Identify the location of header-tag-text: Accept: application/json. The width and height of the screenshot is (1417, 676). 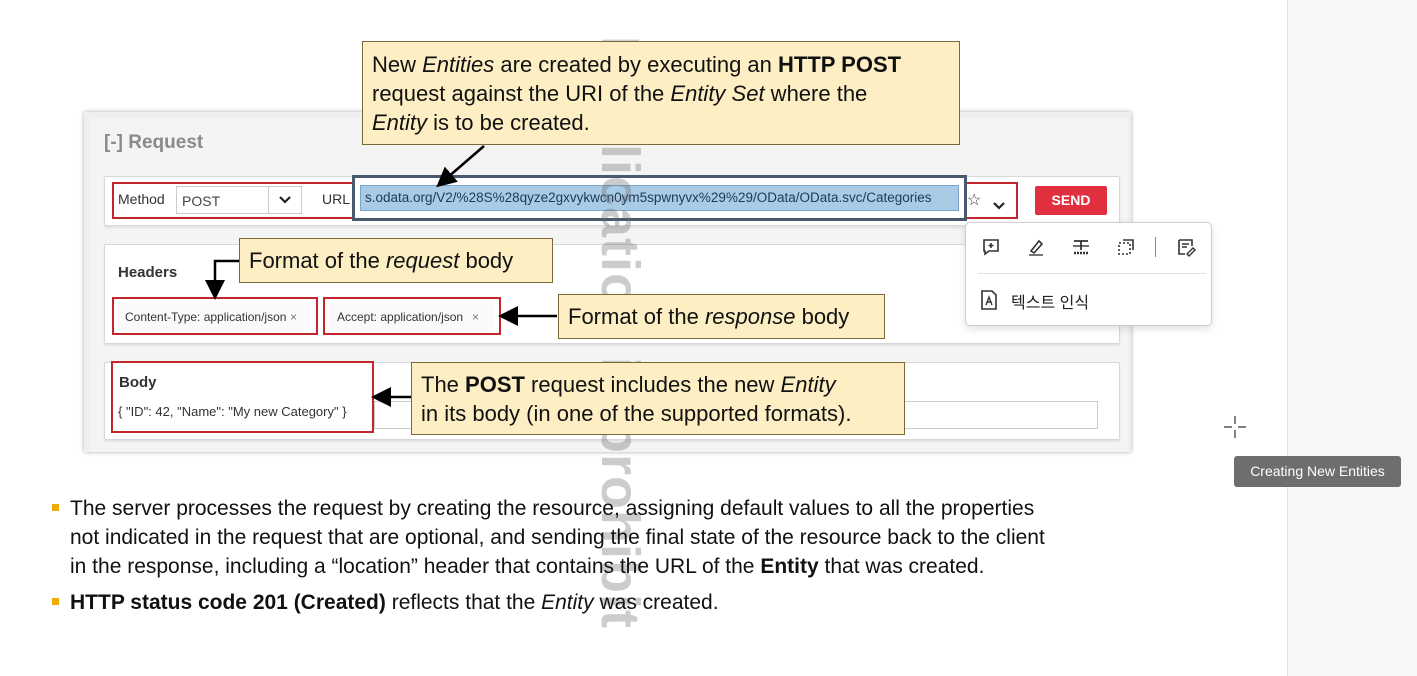
(400, 317).